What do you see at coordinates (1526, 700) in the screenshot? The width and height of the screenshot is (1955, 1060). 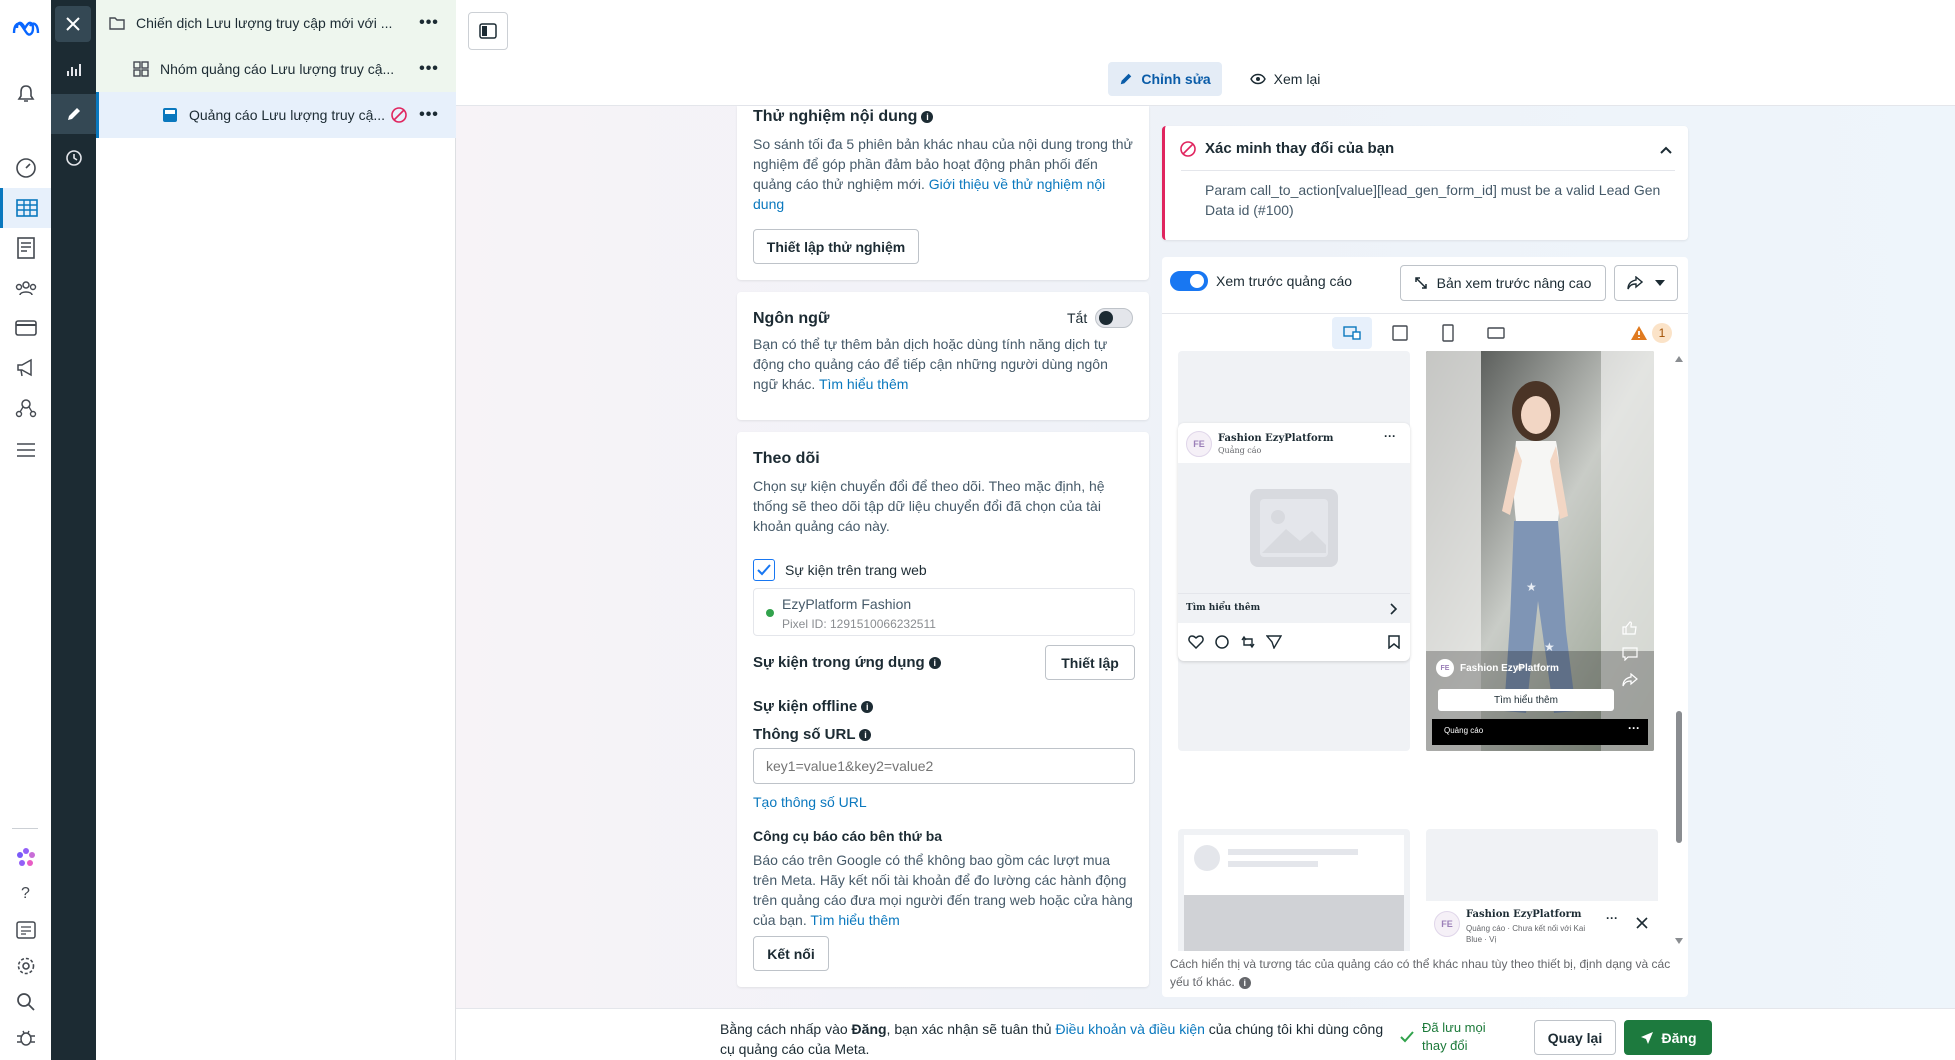 I see `story-cta-button: Tìm hiểu thêm` at bounding box center [1526, 700].